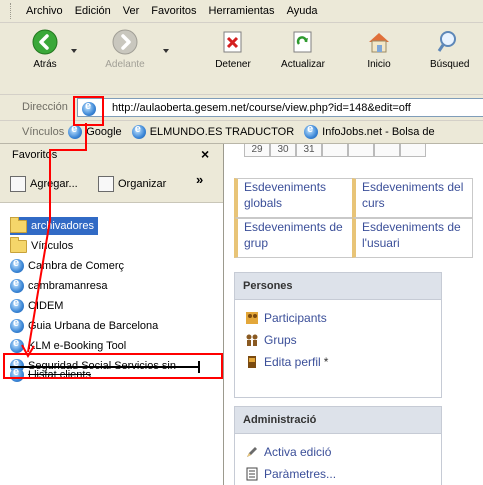 This screenshot has width=483, height=485. What do you see at coordinates (93, 326) in the screenshot?
I see `favorite-label: Guia Urbana de Barcelona` at bounding box center [93, 326].